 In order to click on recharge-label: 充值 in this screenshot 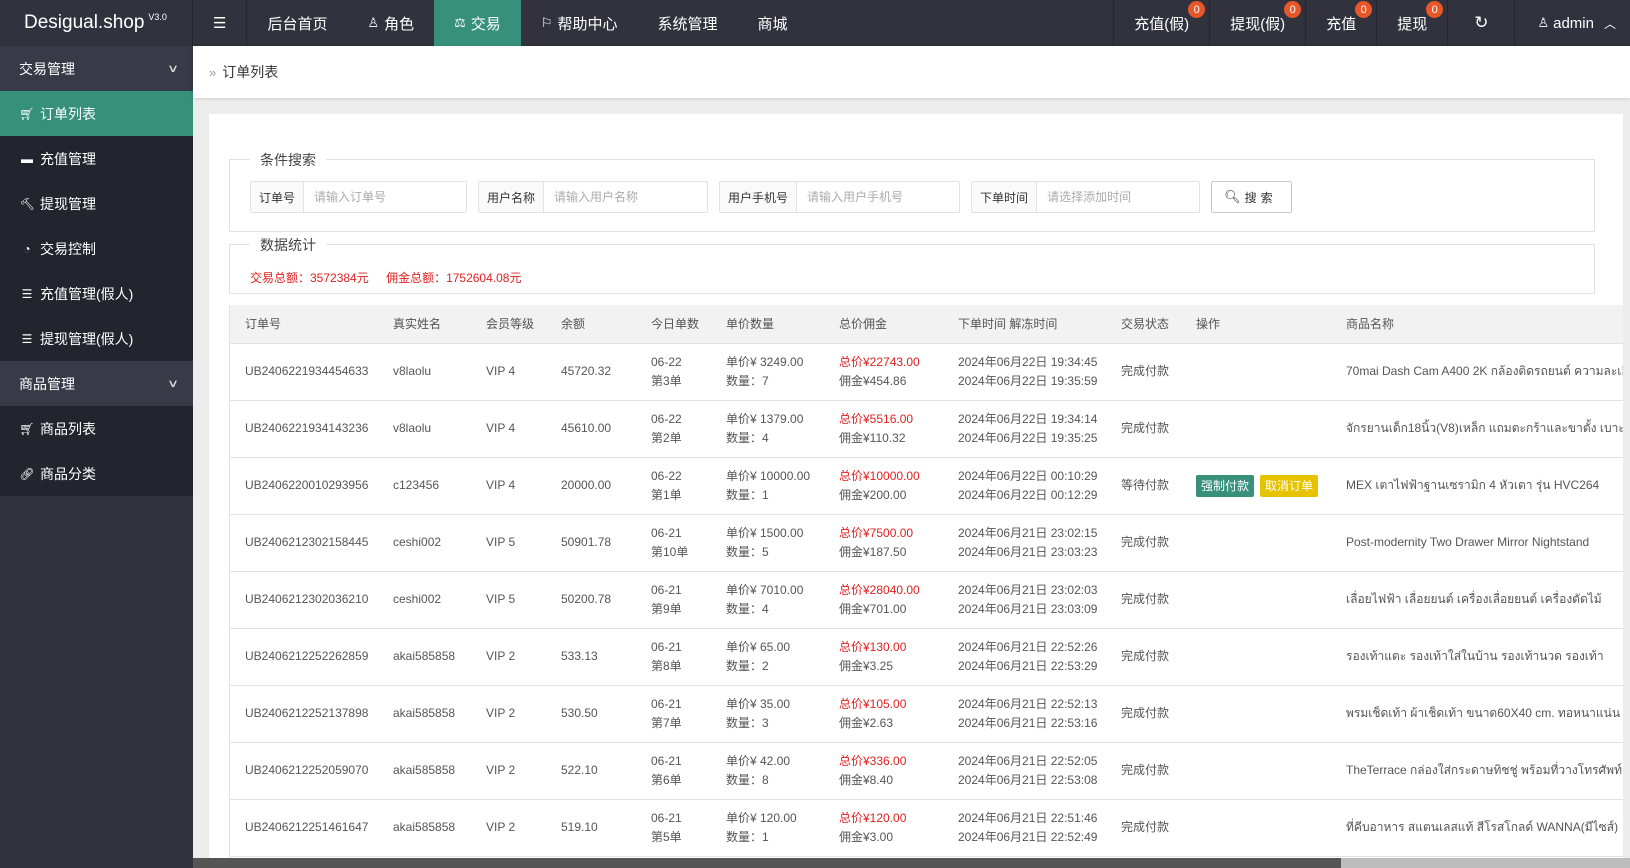, I will do `click(1341, 24)`.